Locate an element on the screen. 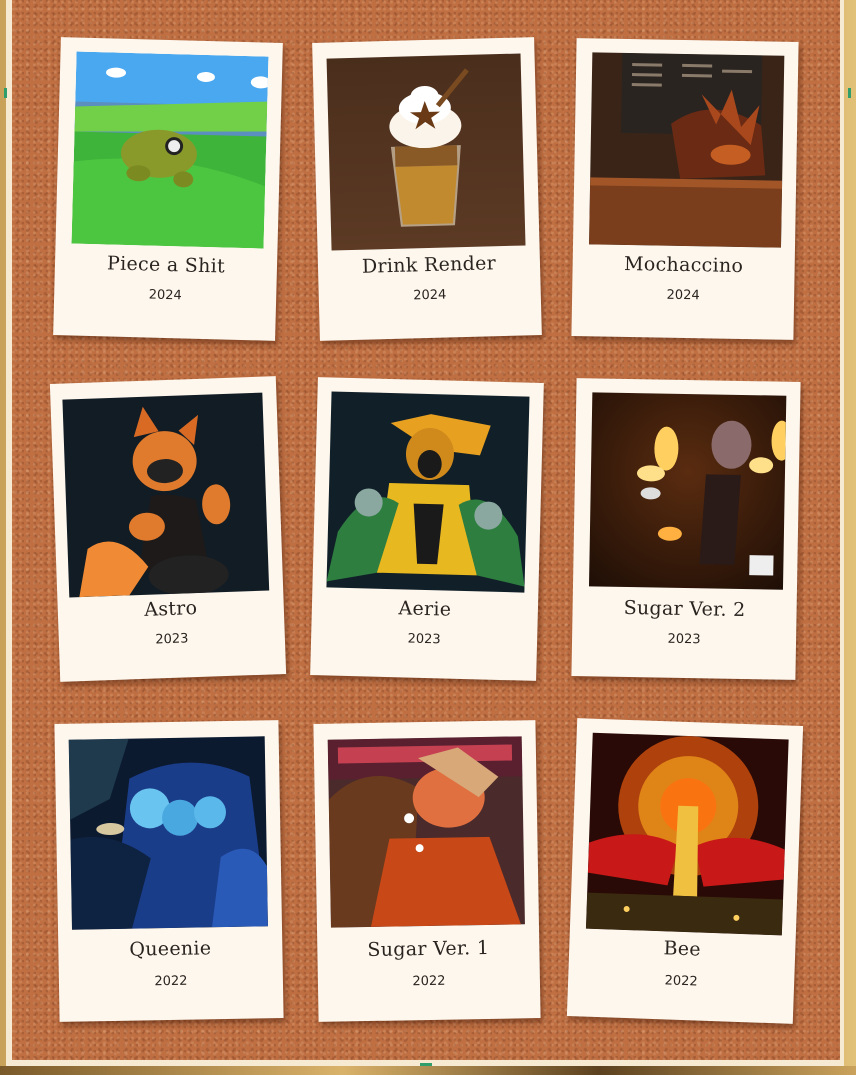  photo-aerie is located at coordinates (428, 492).